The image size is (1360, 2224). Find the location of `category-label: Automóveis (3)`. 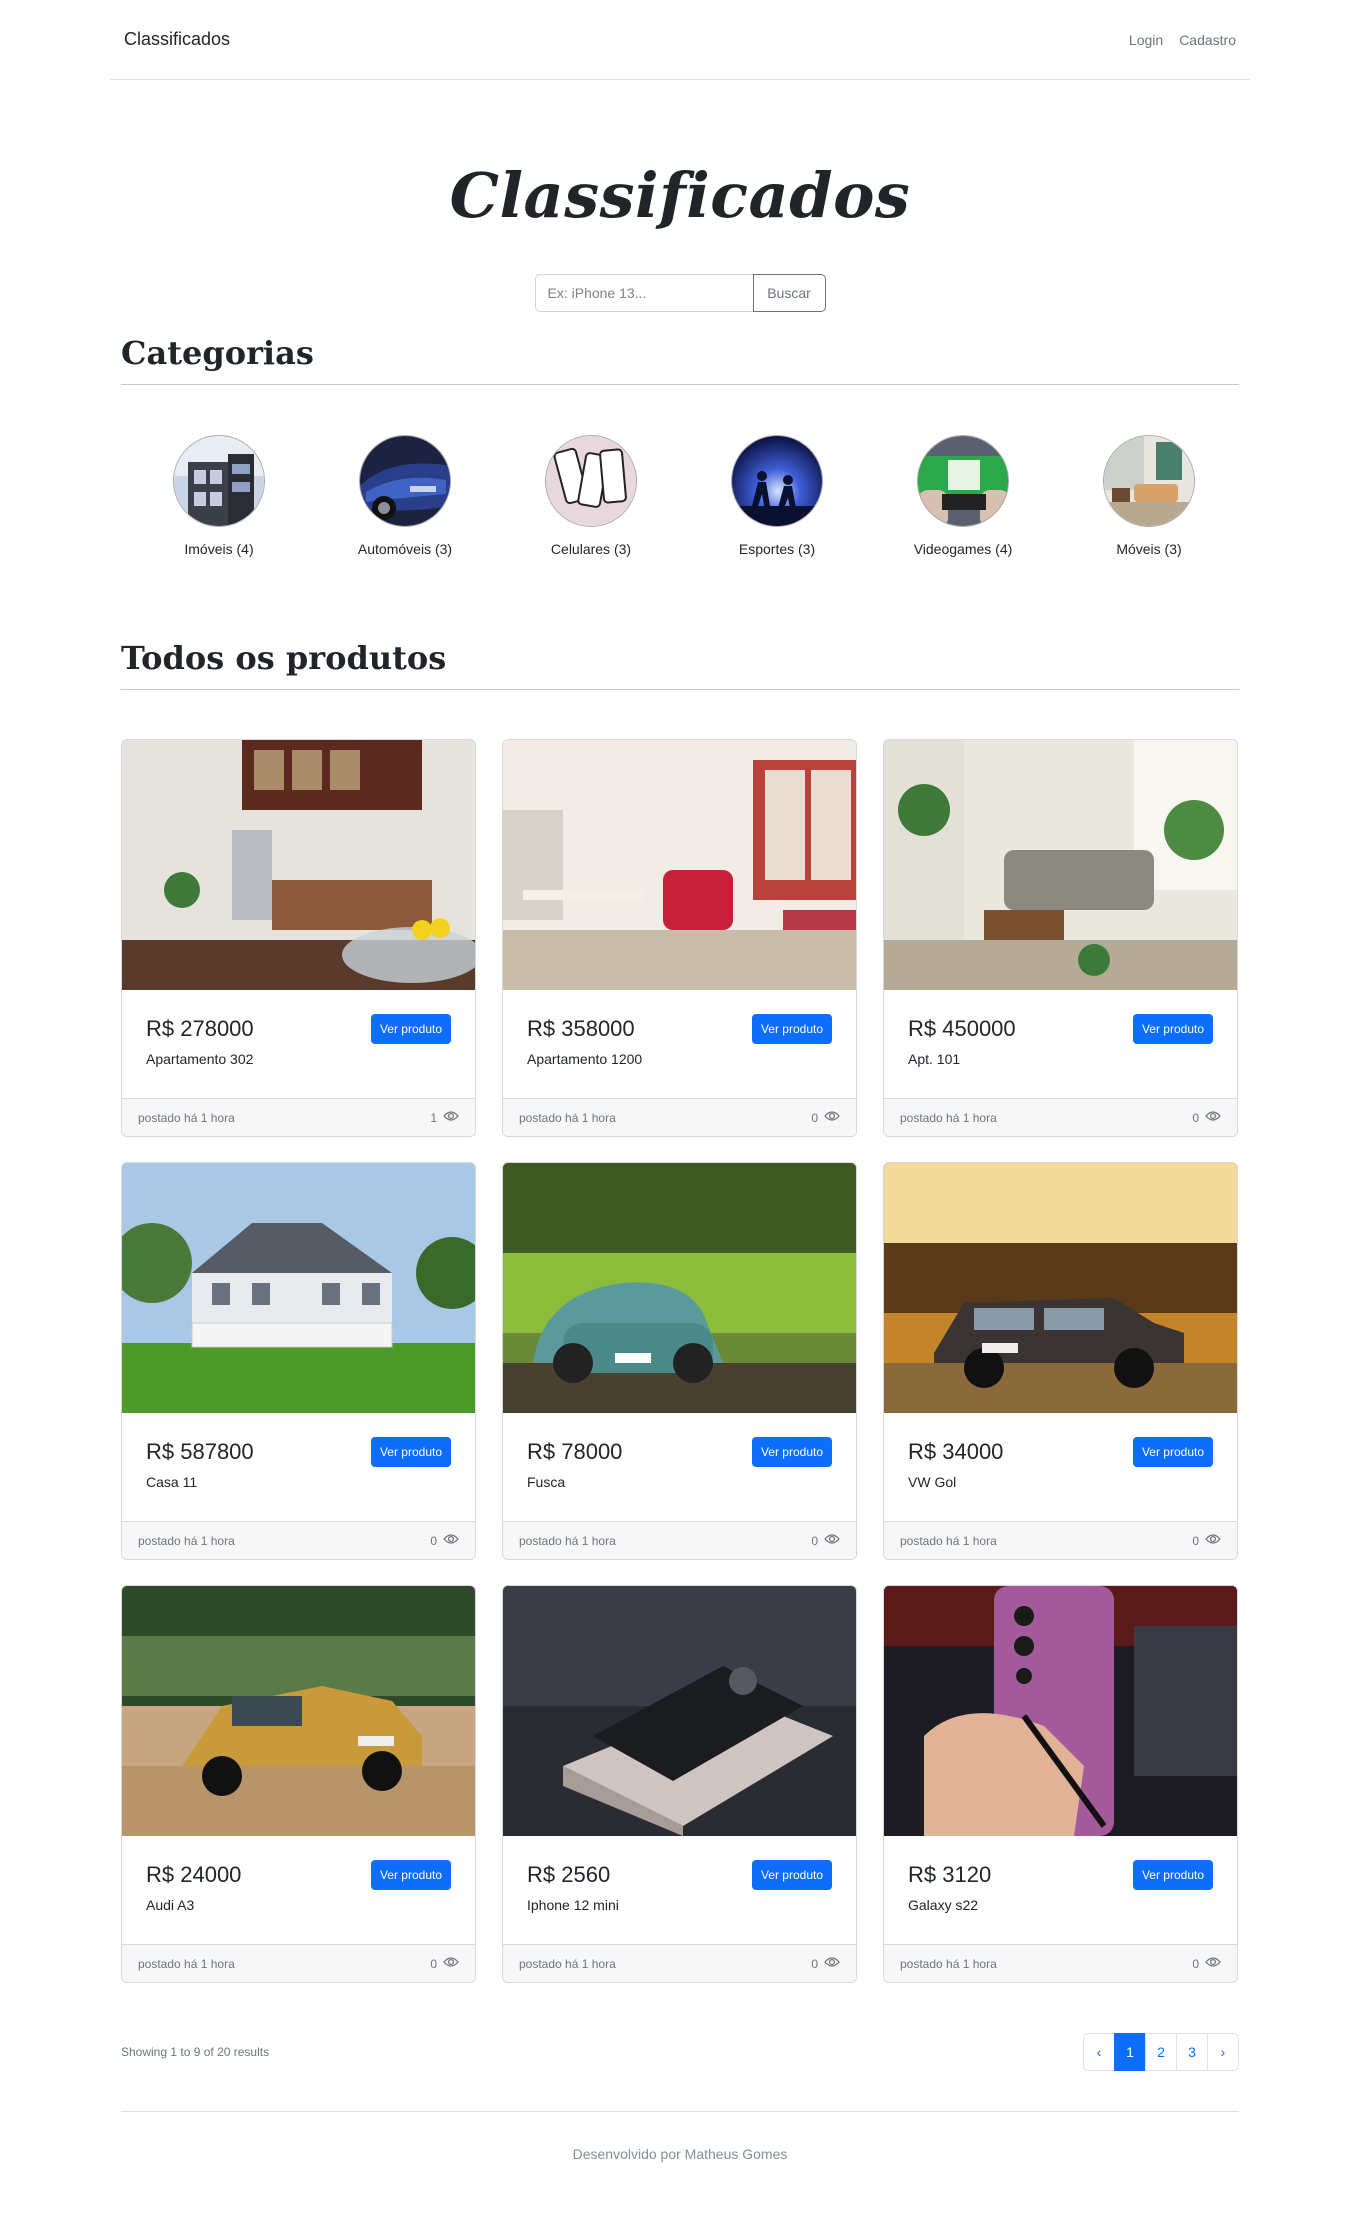

category-label: Automóveis (3) is located at coordinates (405, 549).